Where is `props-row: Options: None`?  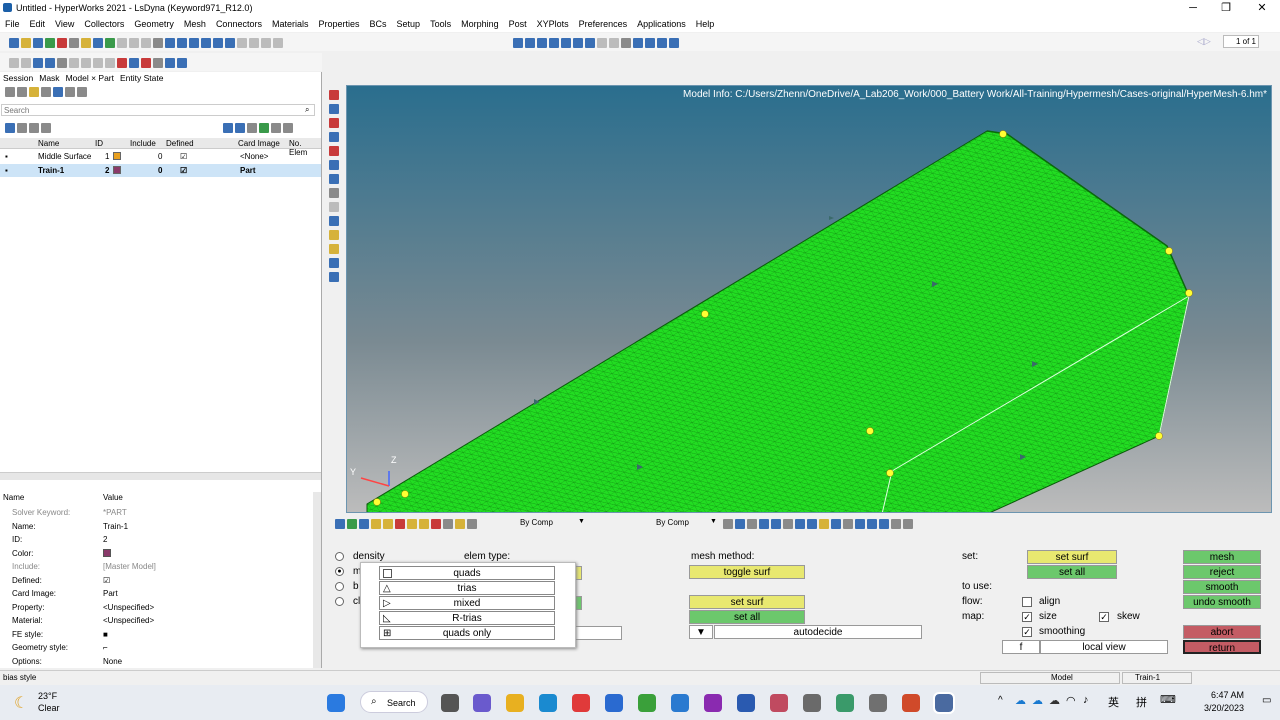 props-row: Options: None is located at coordinates (155, 662).